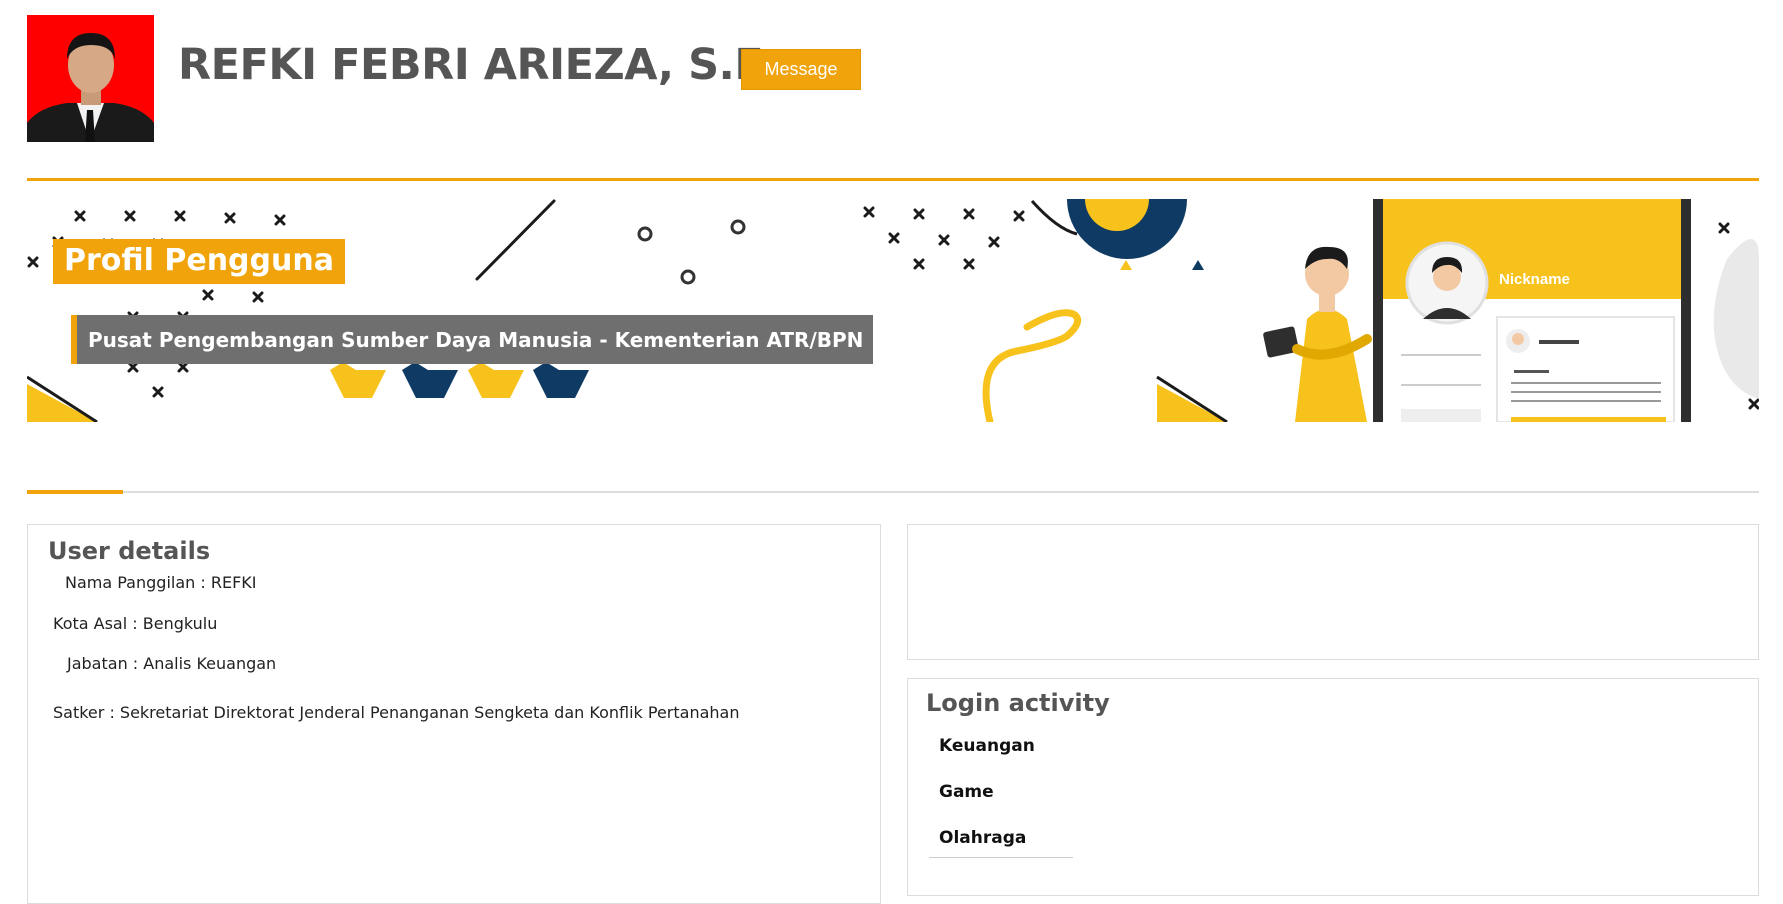 The height and width of the screenshot is (904, 1783). What do you see at coordinates (1001, 857) in the screenshot?
I see `activity-underline` at bounding box center [1001, 857].